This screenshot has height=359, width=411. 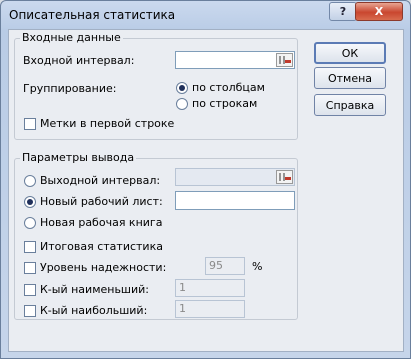 I want to click on kth-largest-value: 1, so click(x=182, y=308).